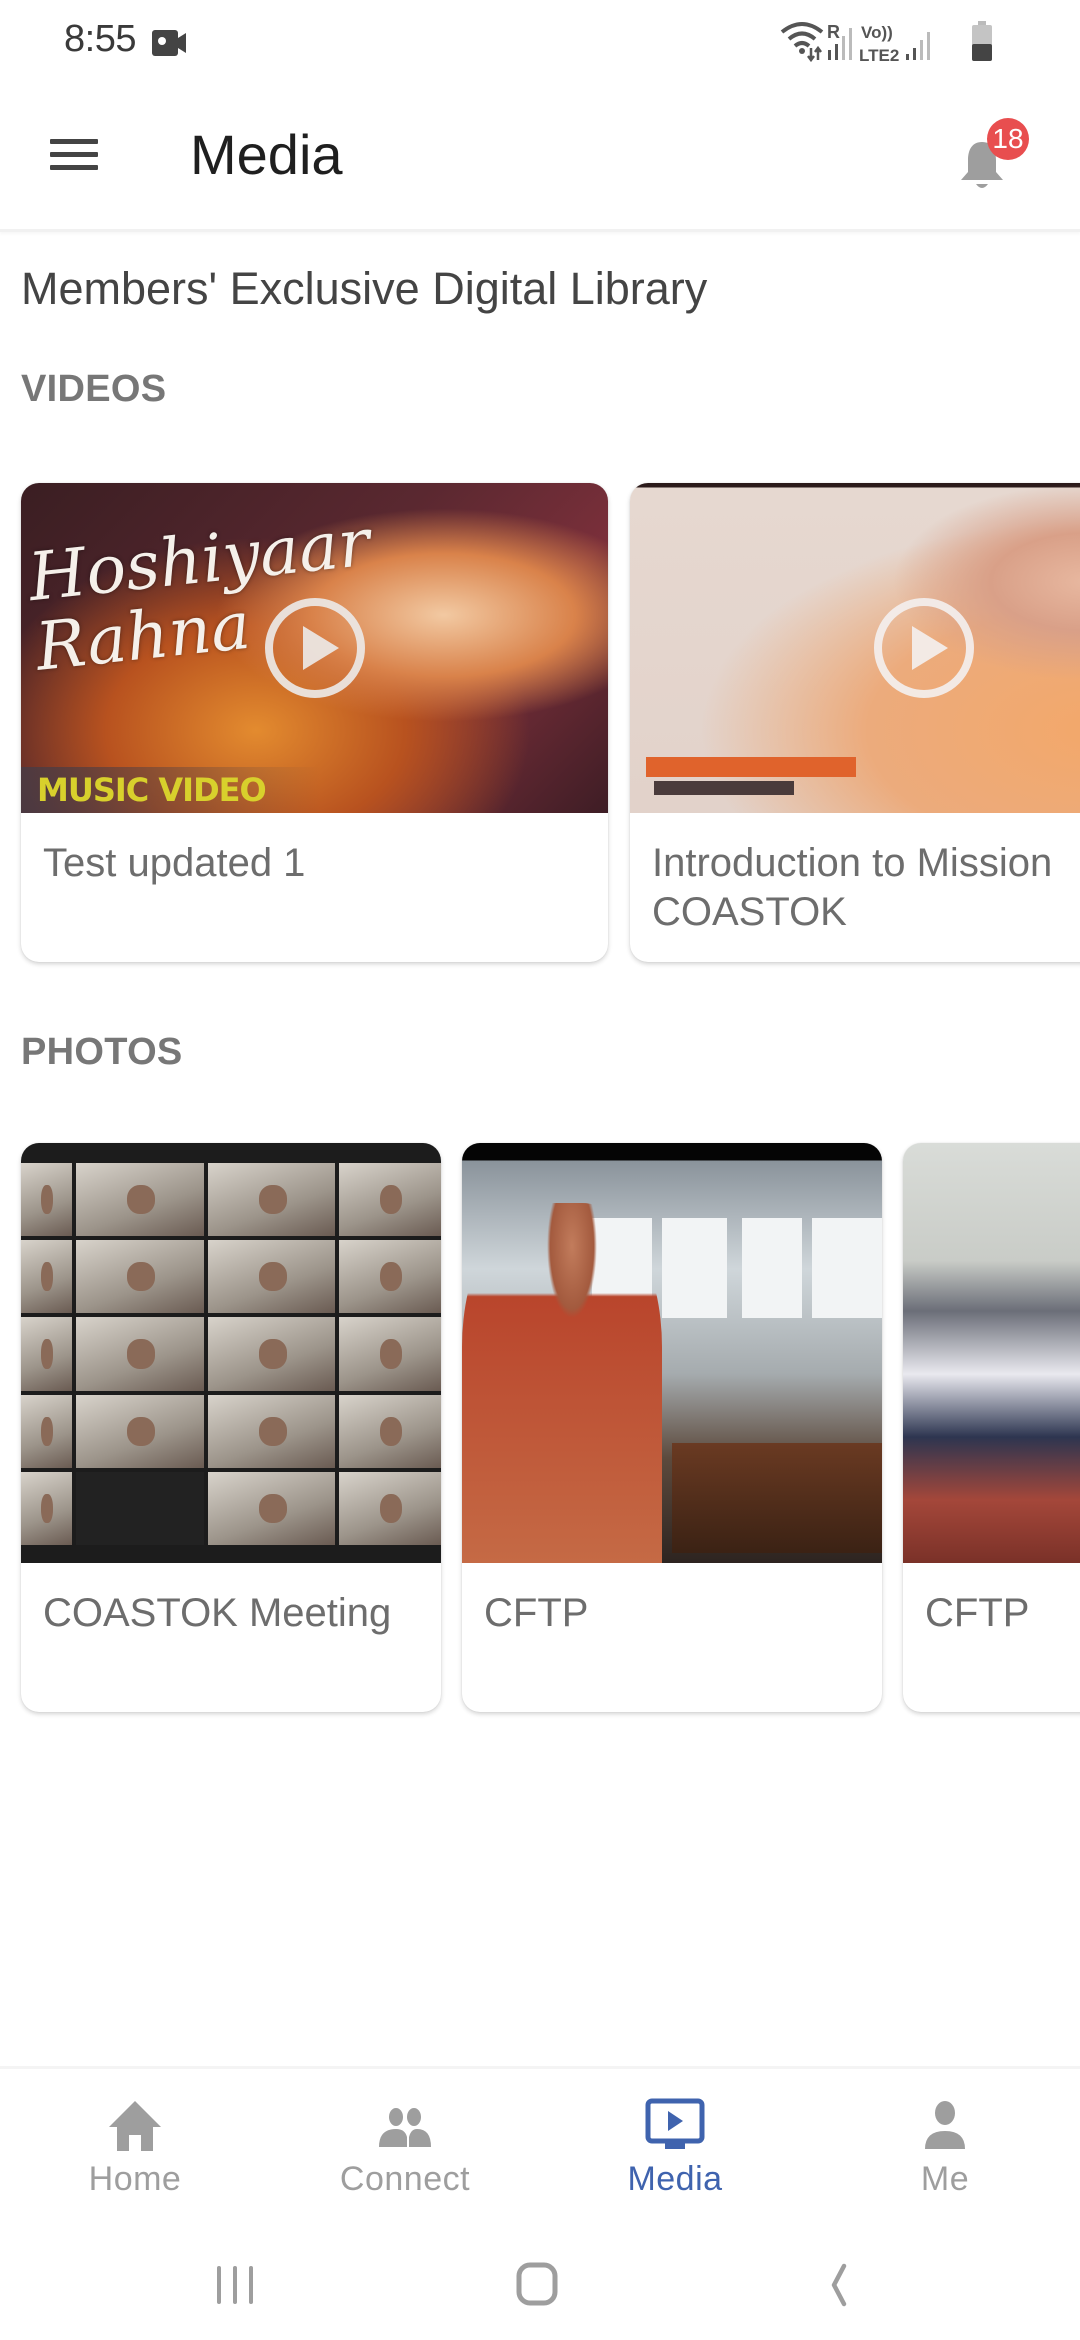 The width and height of the screenshot is (1080, 2340). I want to click on page-title: Media, so click(266, 154).